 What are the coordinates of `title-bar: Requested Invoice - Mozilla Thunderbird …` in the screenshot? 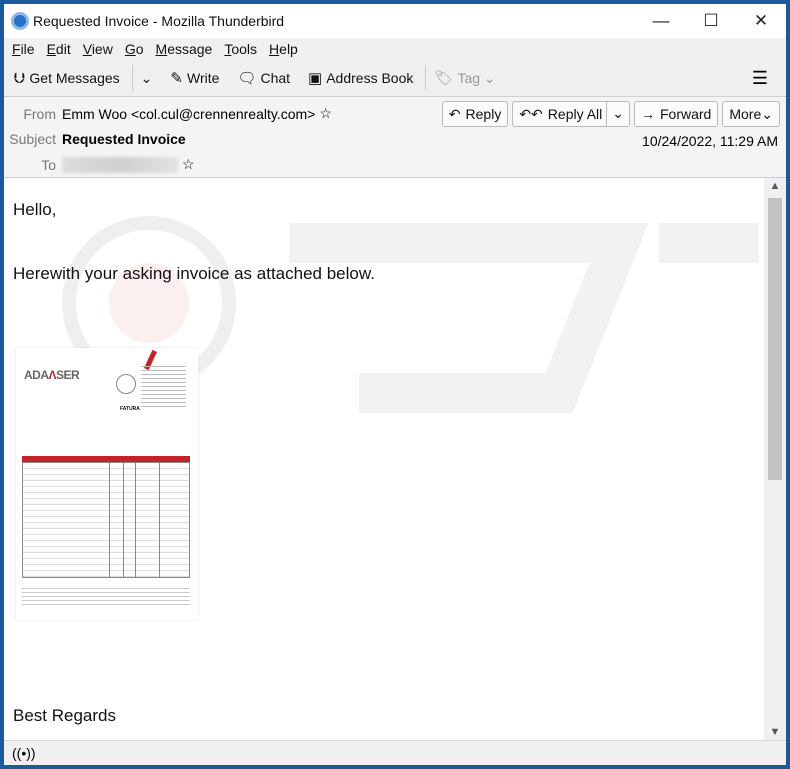 It's located at (395, 21).